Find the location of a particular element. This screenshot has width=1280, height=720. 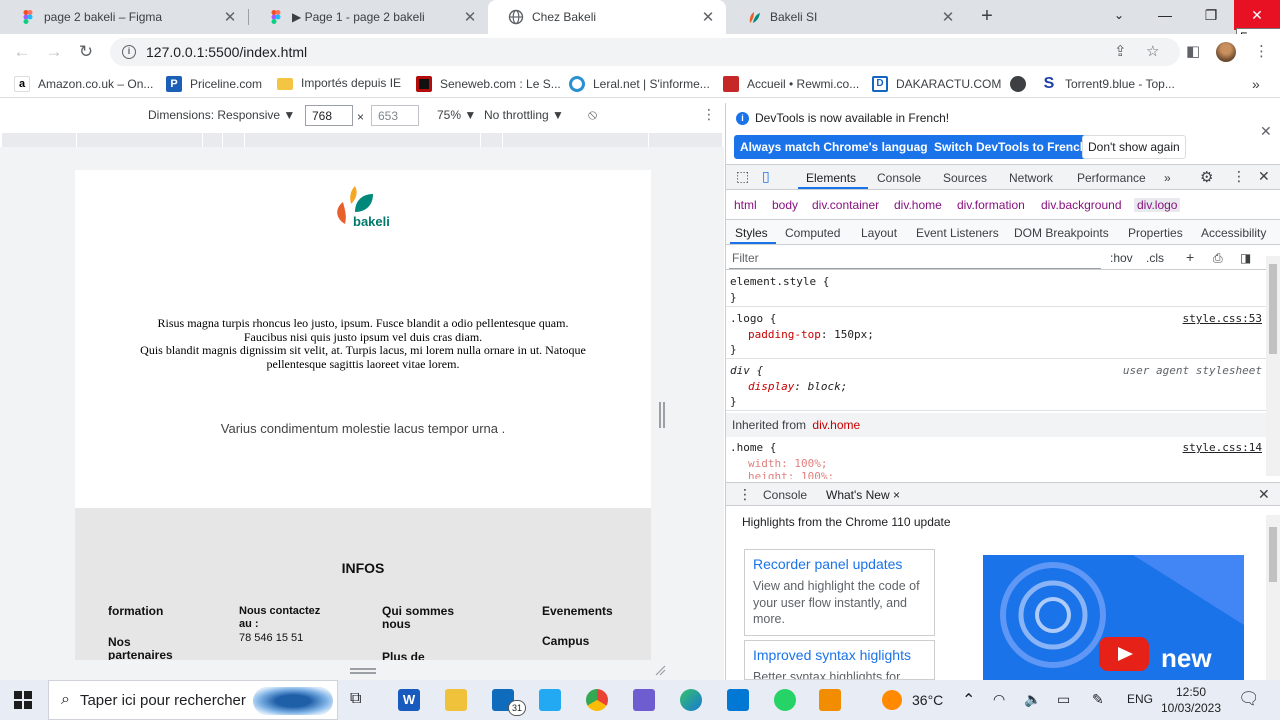

dont-show-again-button: Don't show again is located at coordinates (1134, 147).